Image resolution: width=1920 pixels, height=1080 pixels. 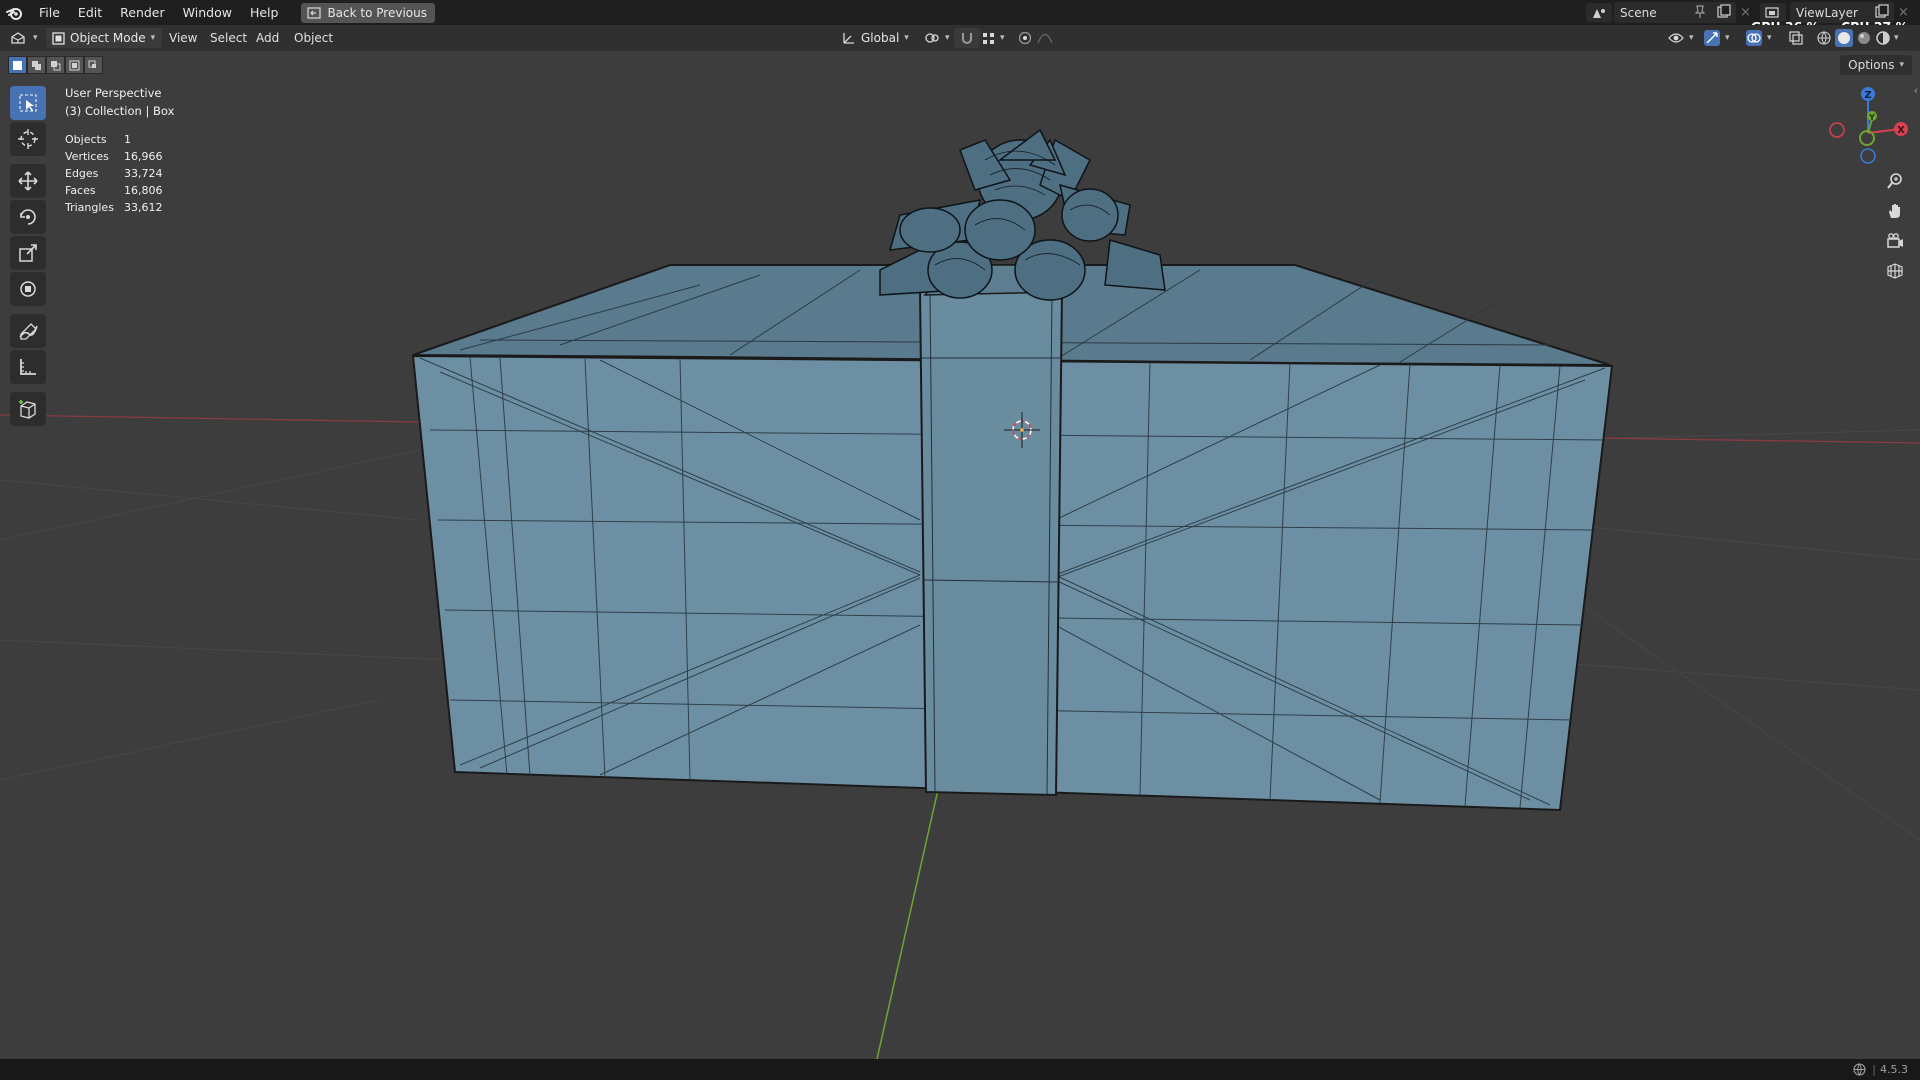 What do you see at coordinates (267, 38) in the screenshot?
I see `menu-add: Add` at bounding box center [267, 38].